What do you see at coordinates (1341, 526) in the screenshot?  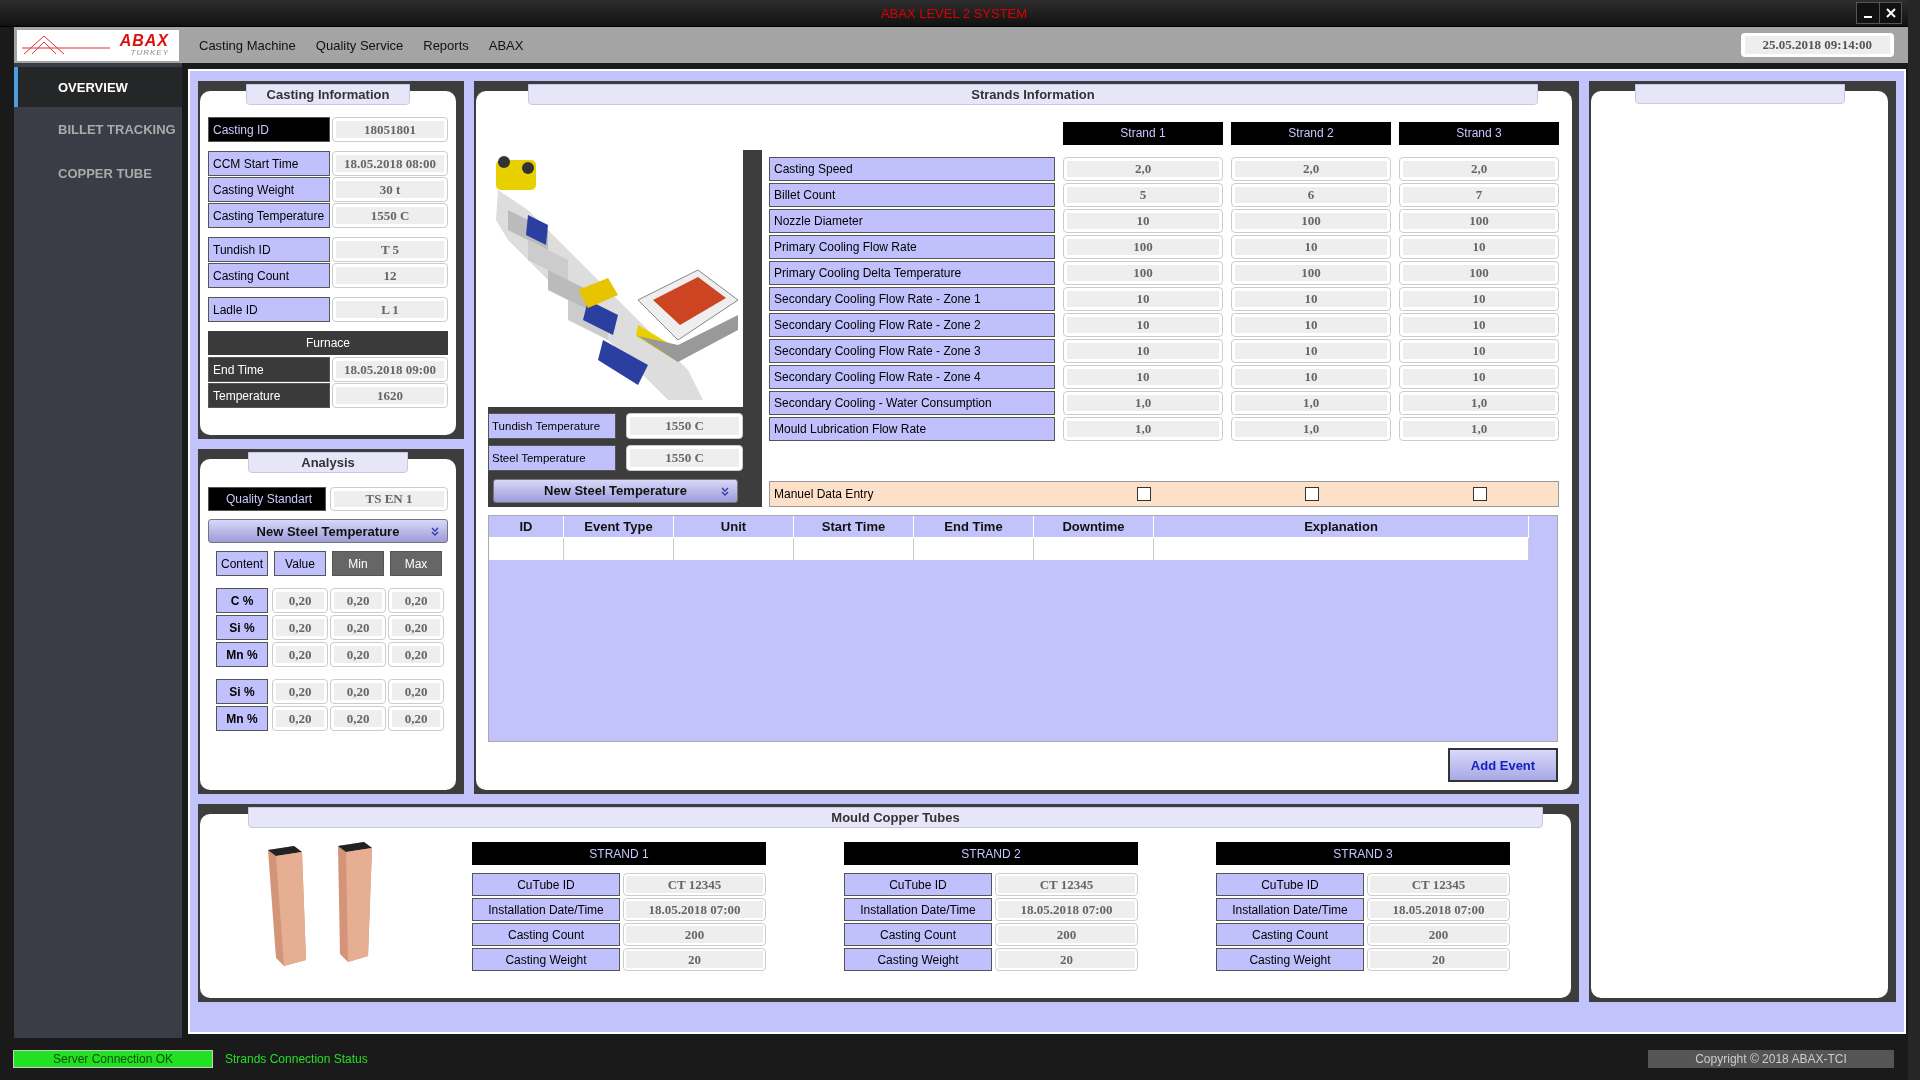 I see `column-header: Explanation` at bounding box center [1341, 526].